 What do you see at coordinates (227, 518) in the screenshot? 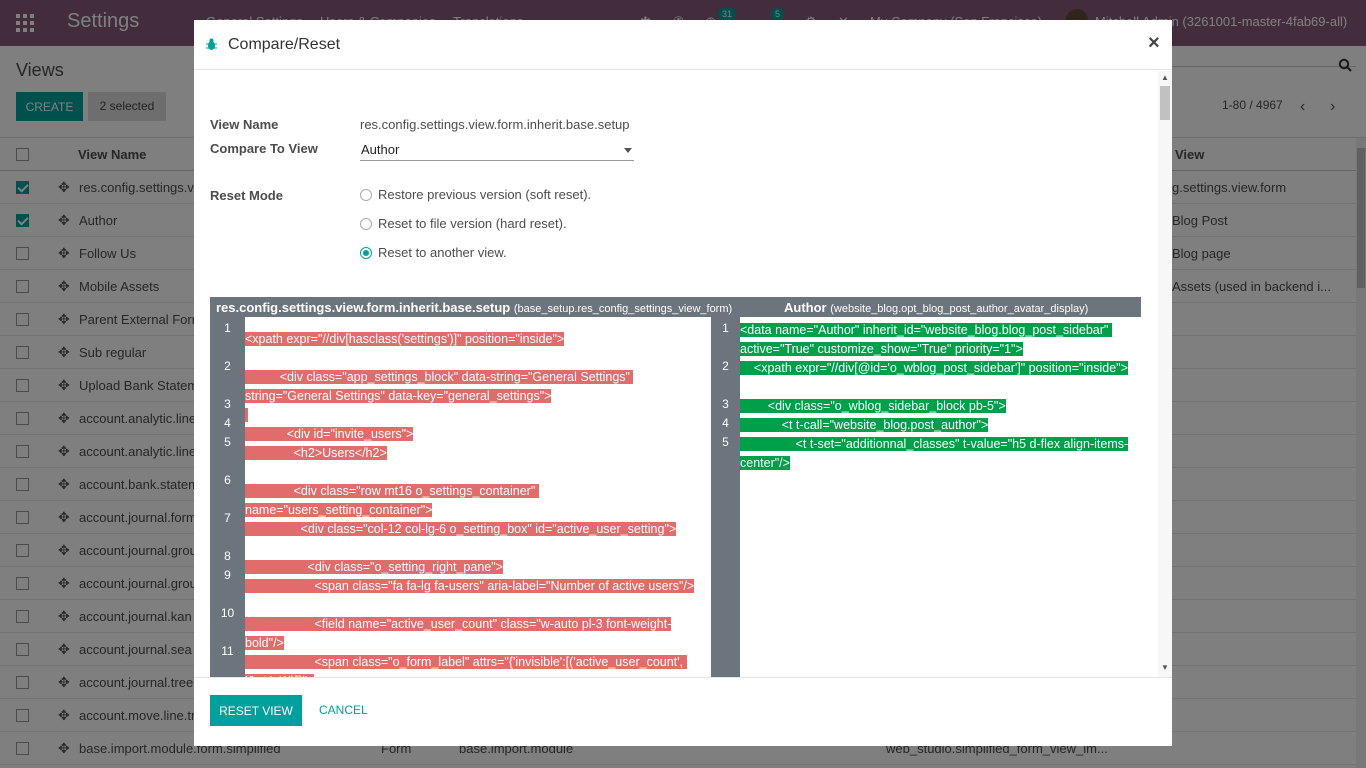
I see `diff-left-line-number: 7` at bounding box center [227, 518].